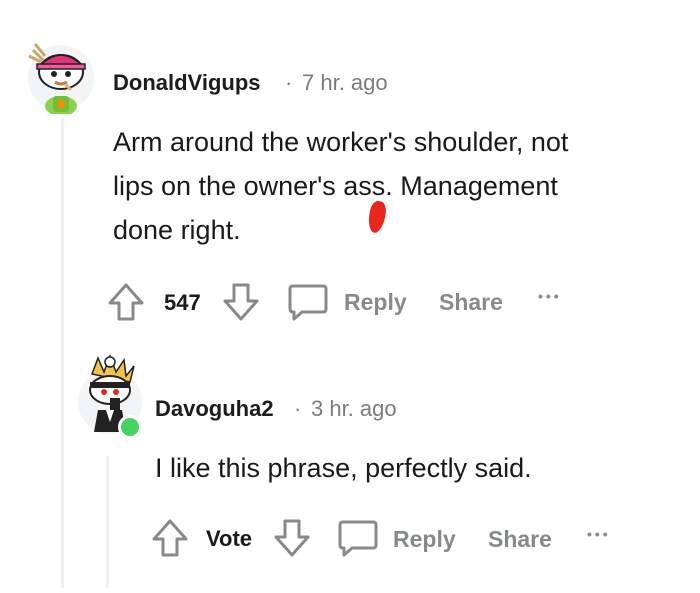 This screenshot has height=593, width=700. I want to click on comment-line: lips on the owner's as s. Management, so click(403, 199).